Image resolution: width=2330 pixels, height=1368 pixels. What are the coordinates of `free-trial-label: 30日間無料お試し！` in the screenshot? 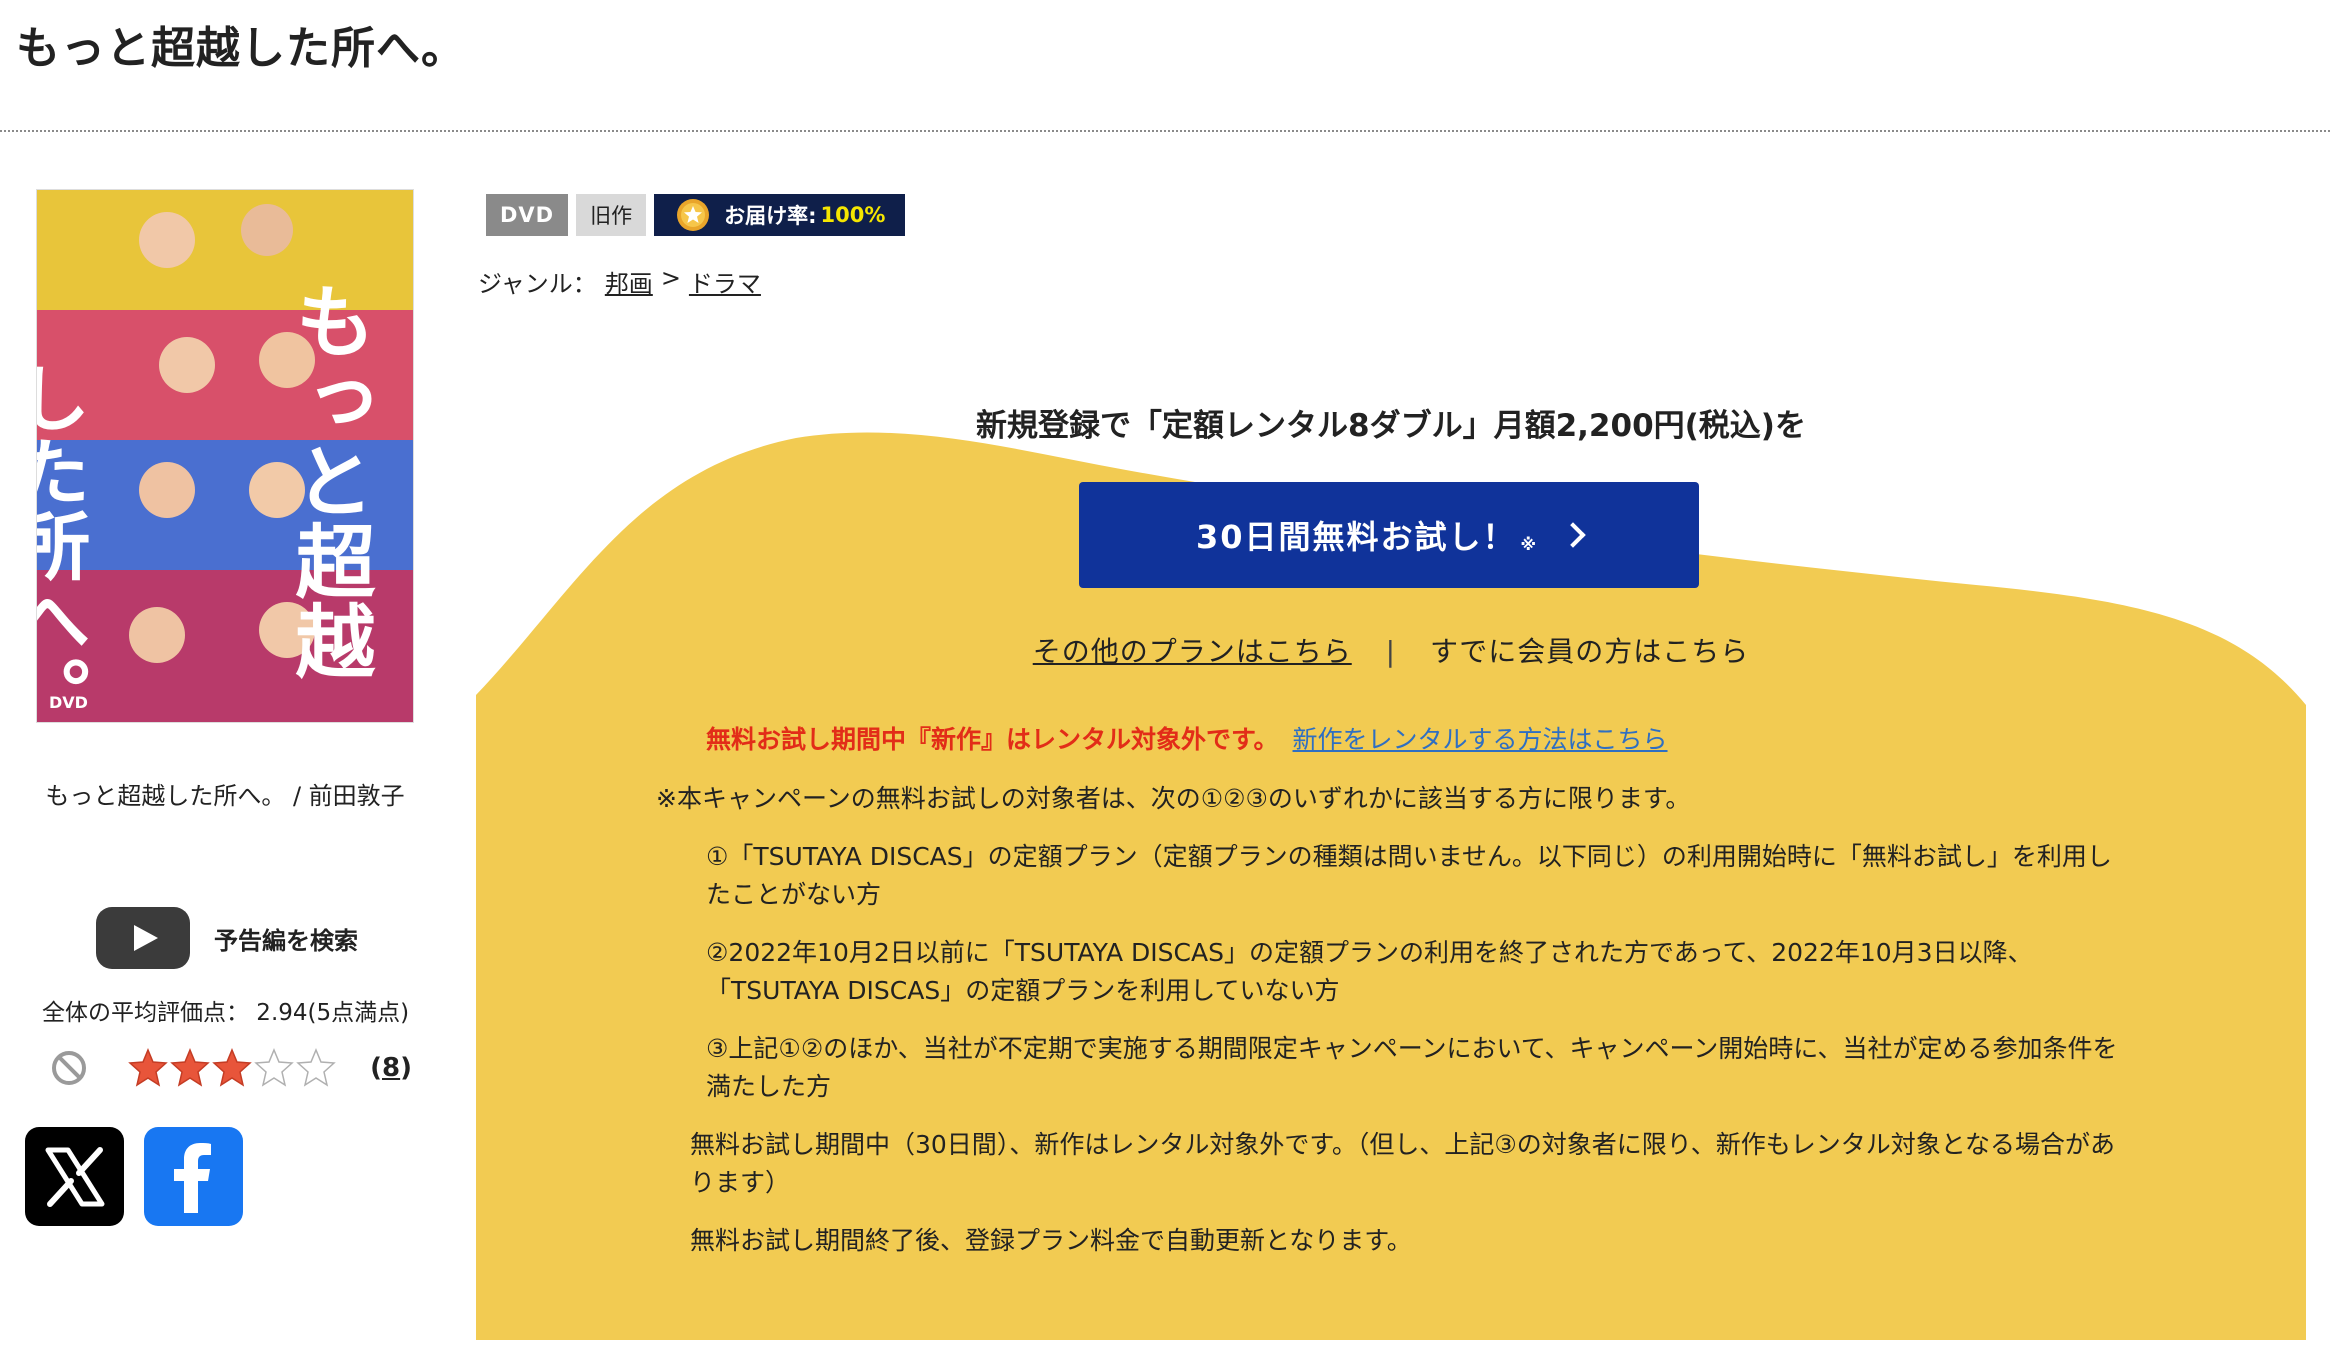 It's located at (1356, 537).